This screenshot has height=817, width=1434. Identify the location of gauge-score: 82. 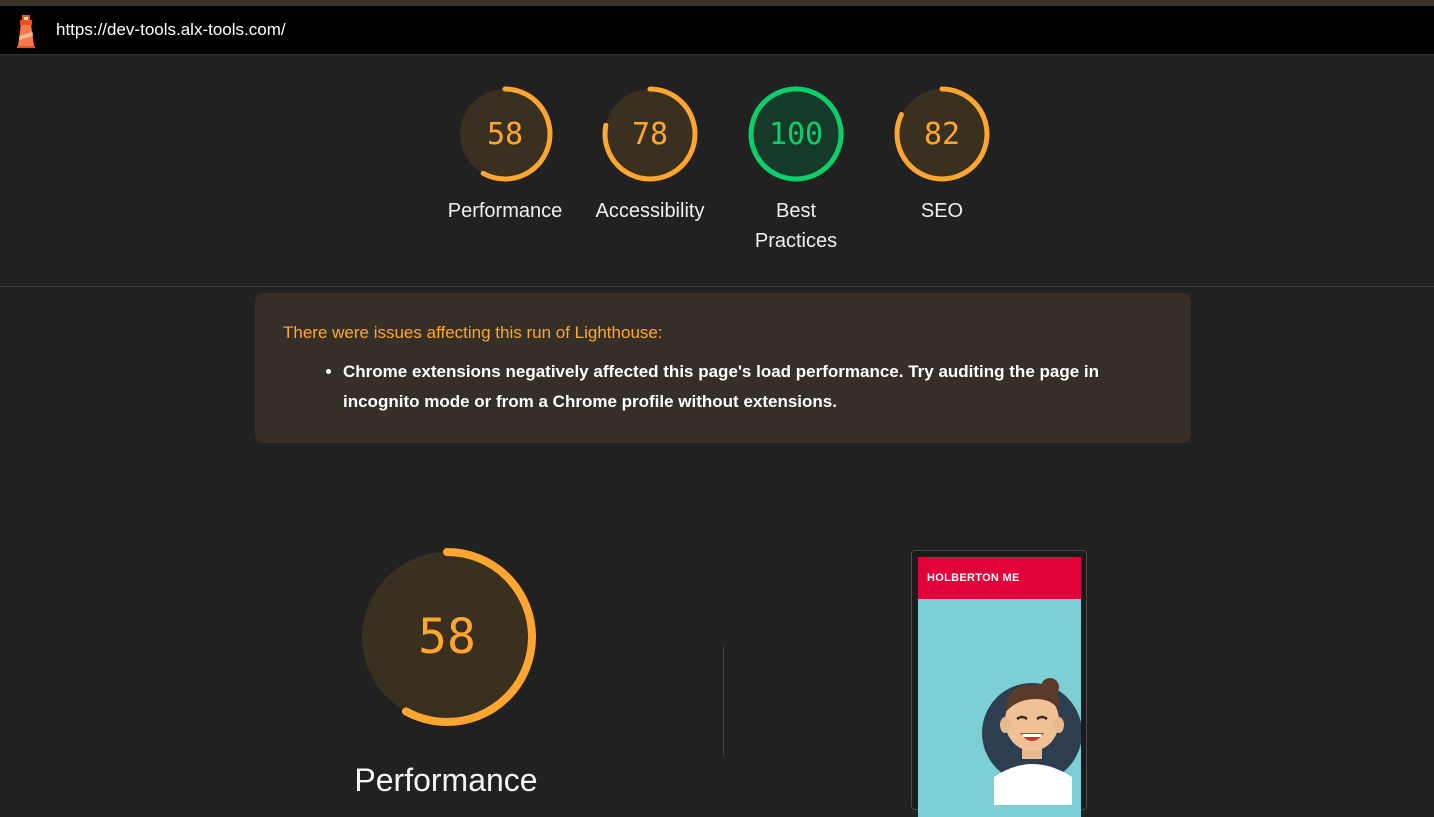
(942, 134).